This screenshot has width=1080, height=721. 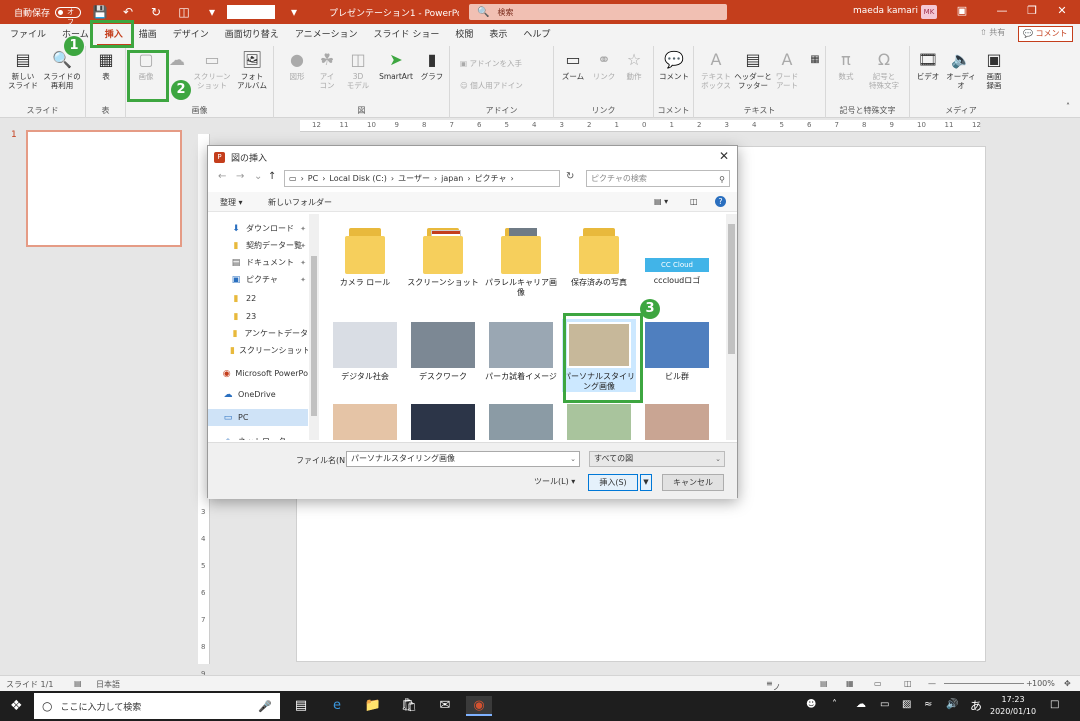 What do you see at coordinates (108, 684) in the screenshot?
I see `language-status: 日本語` at bounding box center [108, 684].